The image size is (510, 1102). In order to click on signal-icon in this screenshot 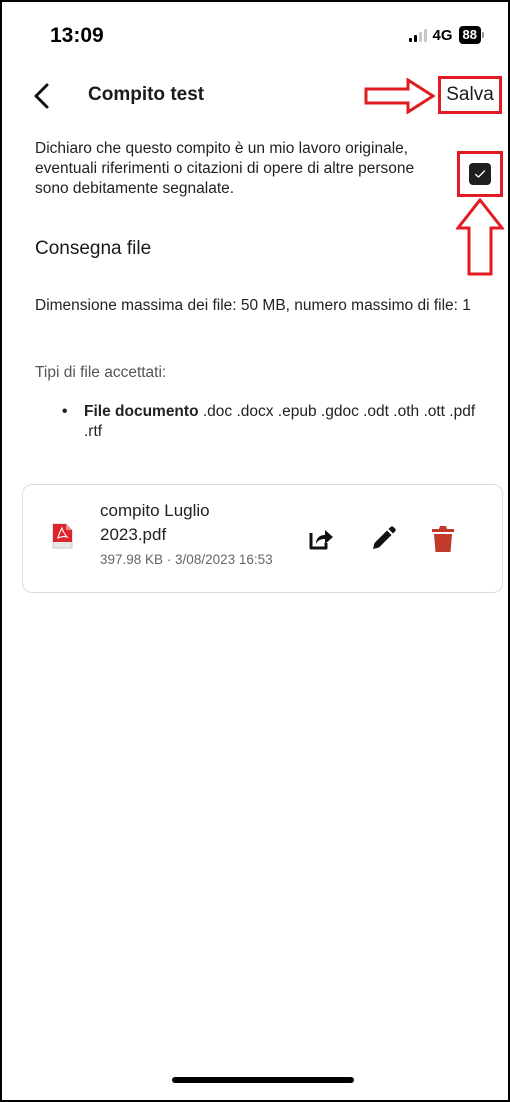, I will do `click(417, 35)`.